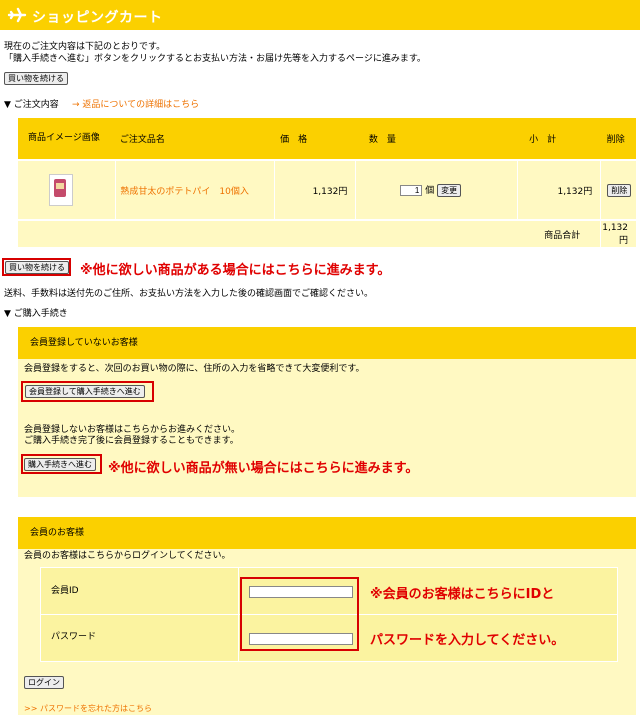 This screenshot has width=640, height=718. Describe the element at coordinates (84, 343) in the screenshot. I see `guest-section-title: 会員登録していないお客様` at that location.